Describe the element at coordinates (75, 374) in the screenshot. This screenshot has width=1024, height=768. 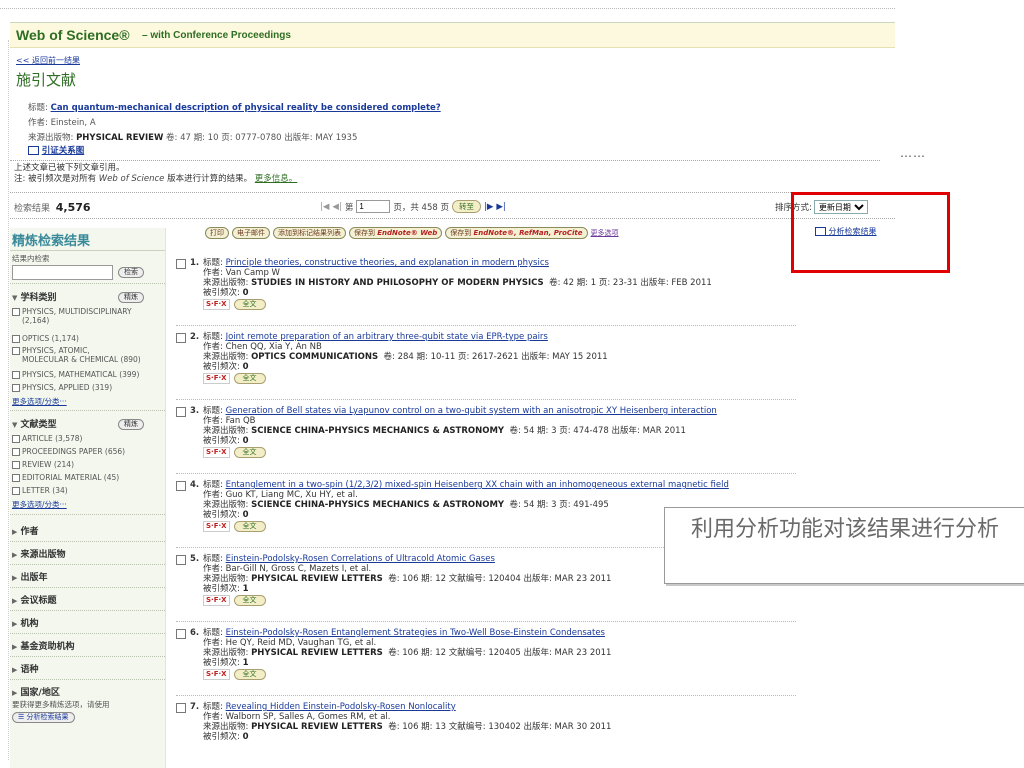
I see `subject-item: PHYSICS, MATHEMATICAL (399)` at that location.